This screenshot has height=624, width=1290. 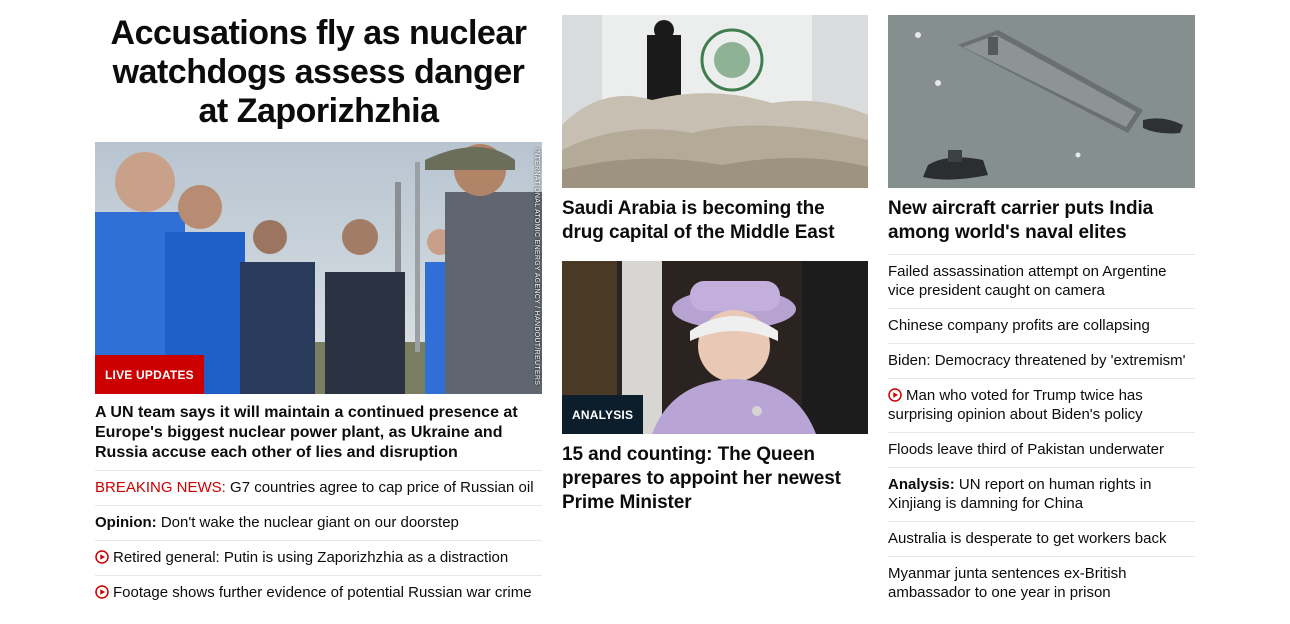 I want to click on aircraft-carrier-photo, so click(x=1041, y=101).